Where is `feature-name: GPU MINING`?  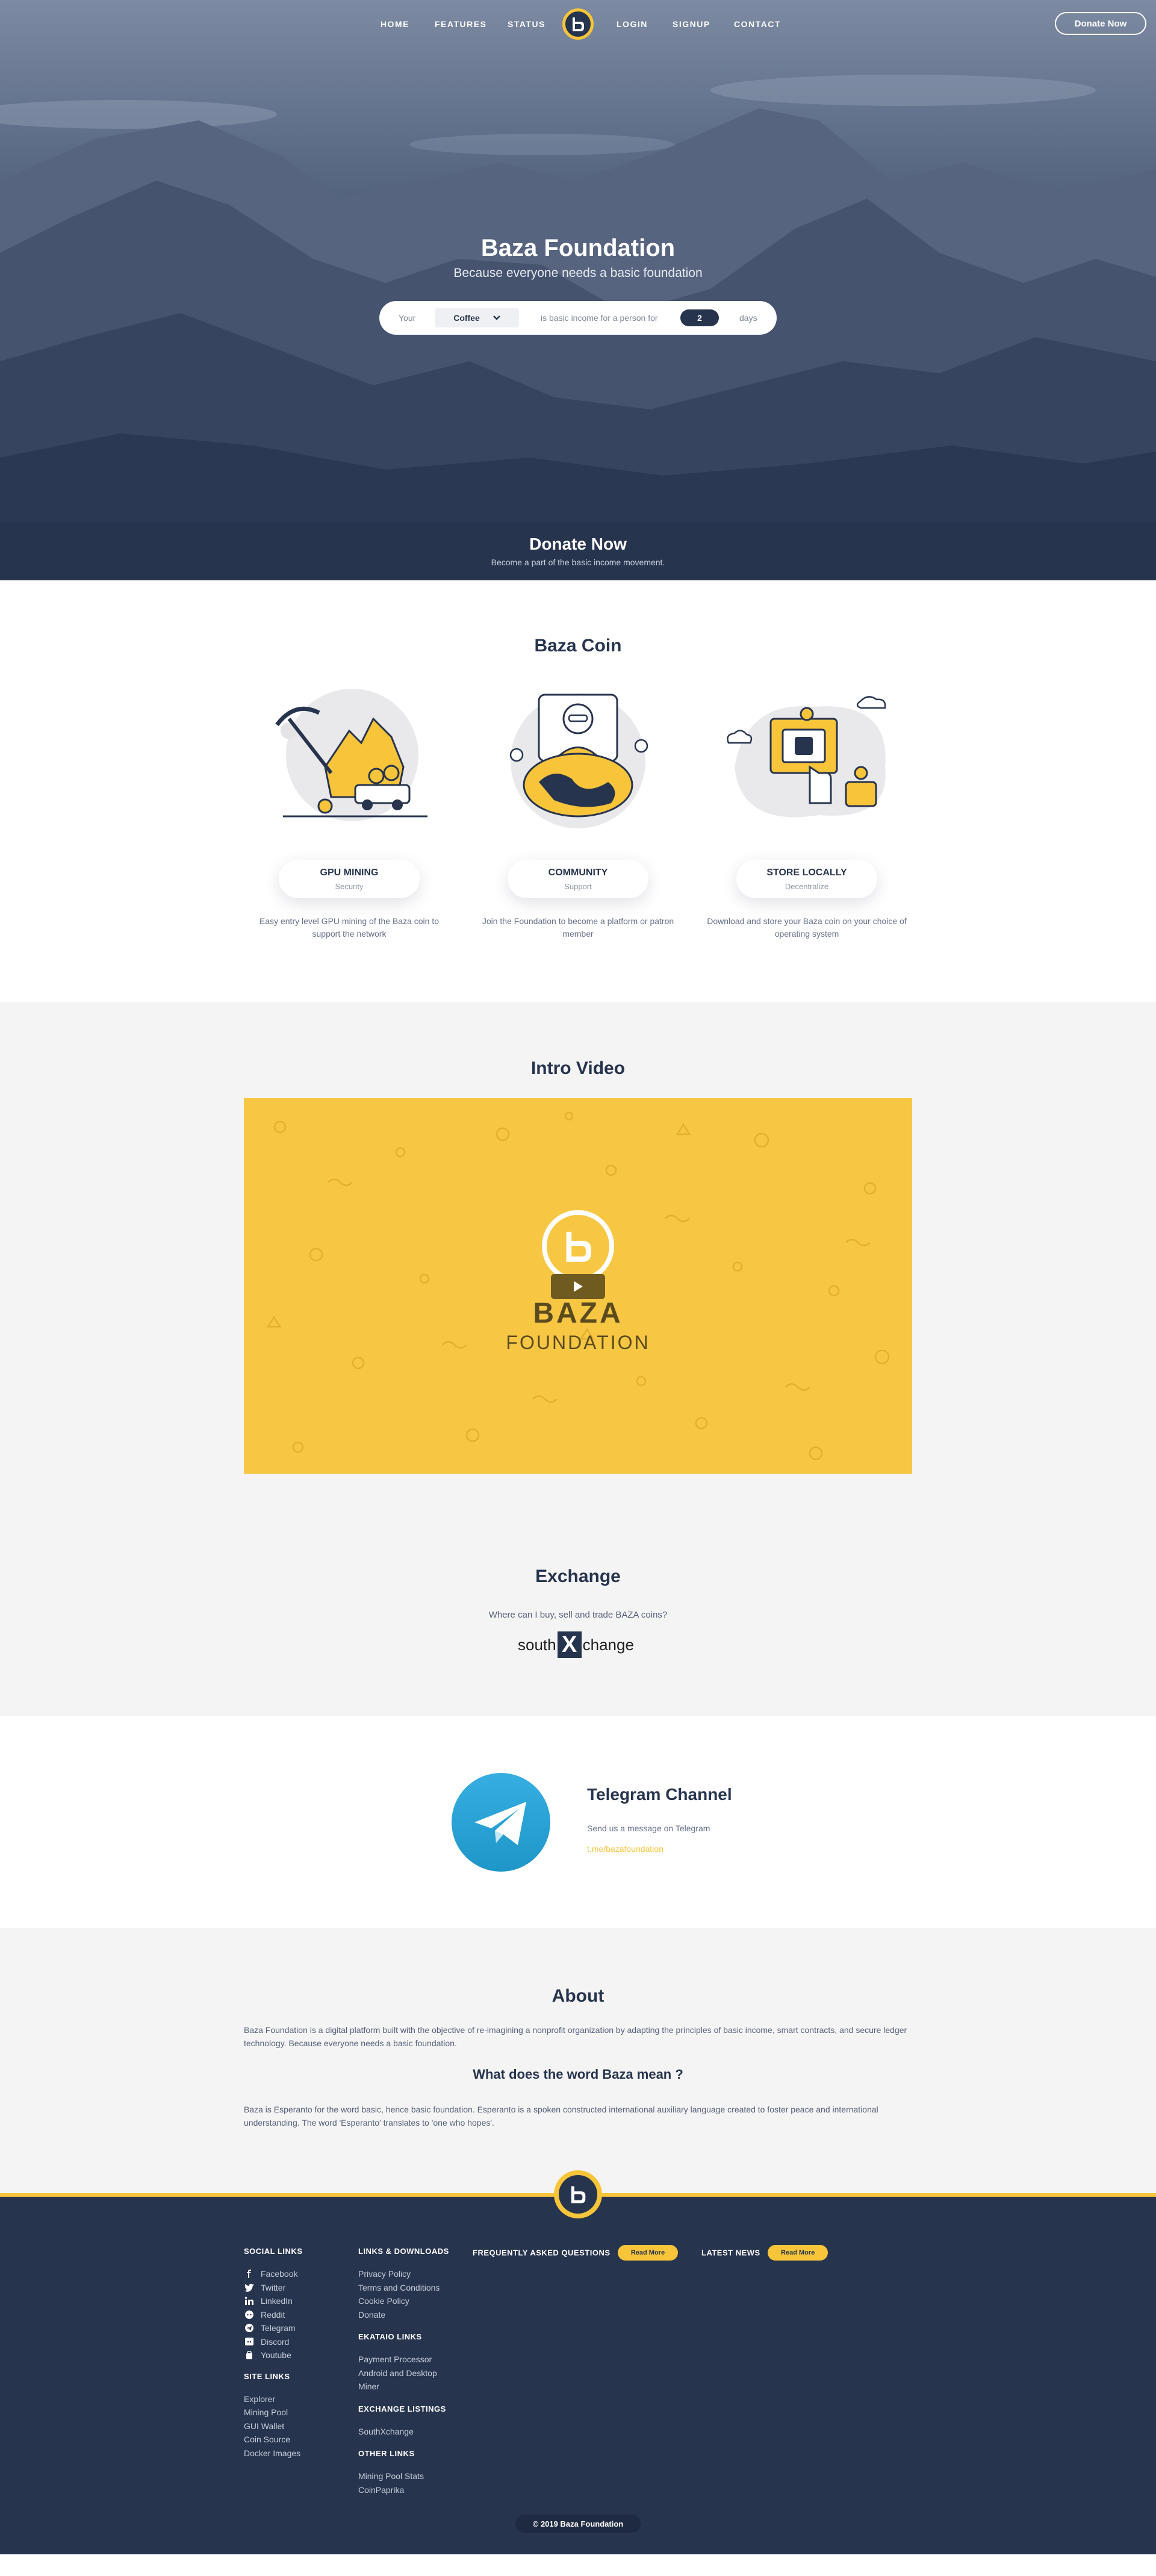
feature-name: GPU MINING is located at coordinates (349, 872).